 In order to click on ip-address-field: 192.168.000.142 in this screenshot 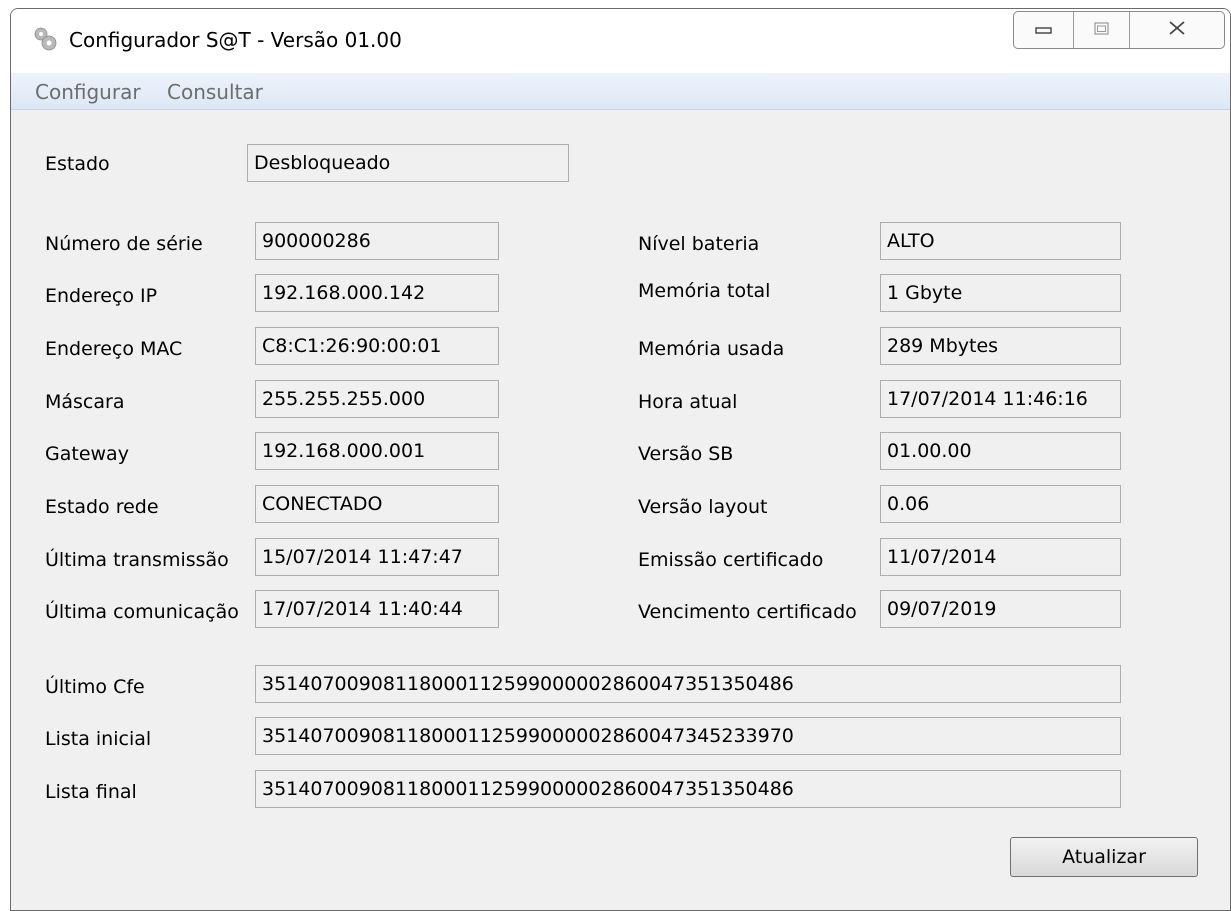, I will do `click(377, 293)`.